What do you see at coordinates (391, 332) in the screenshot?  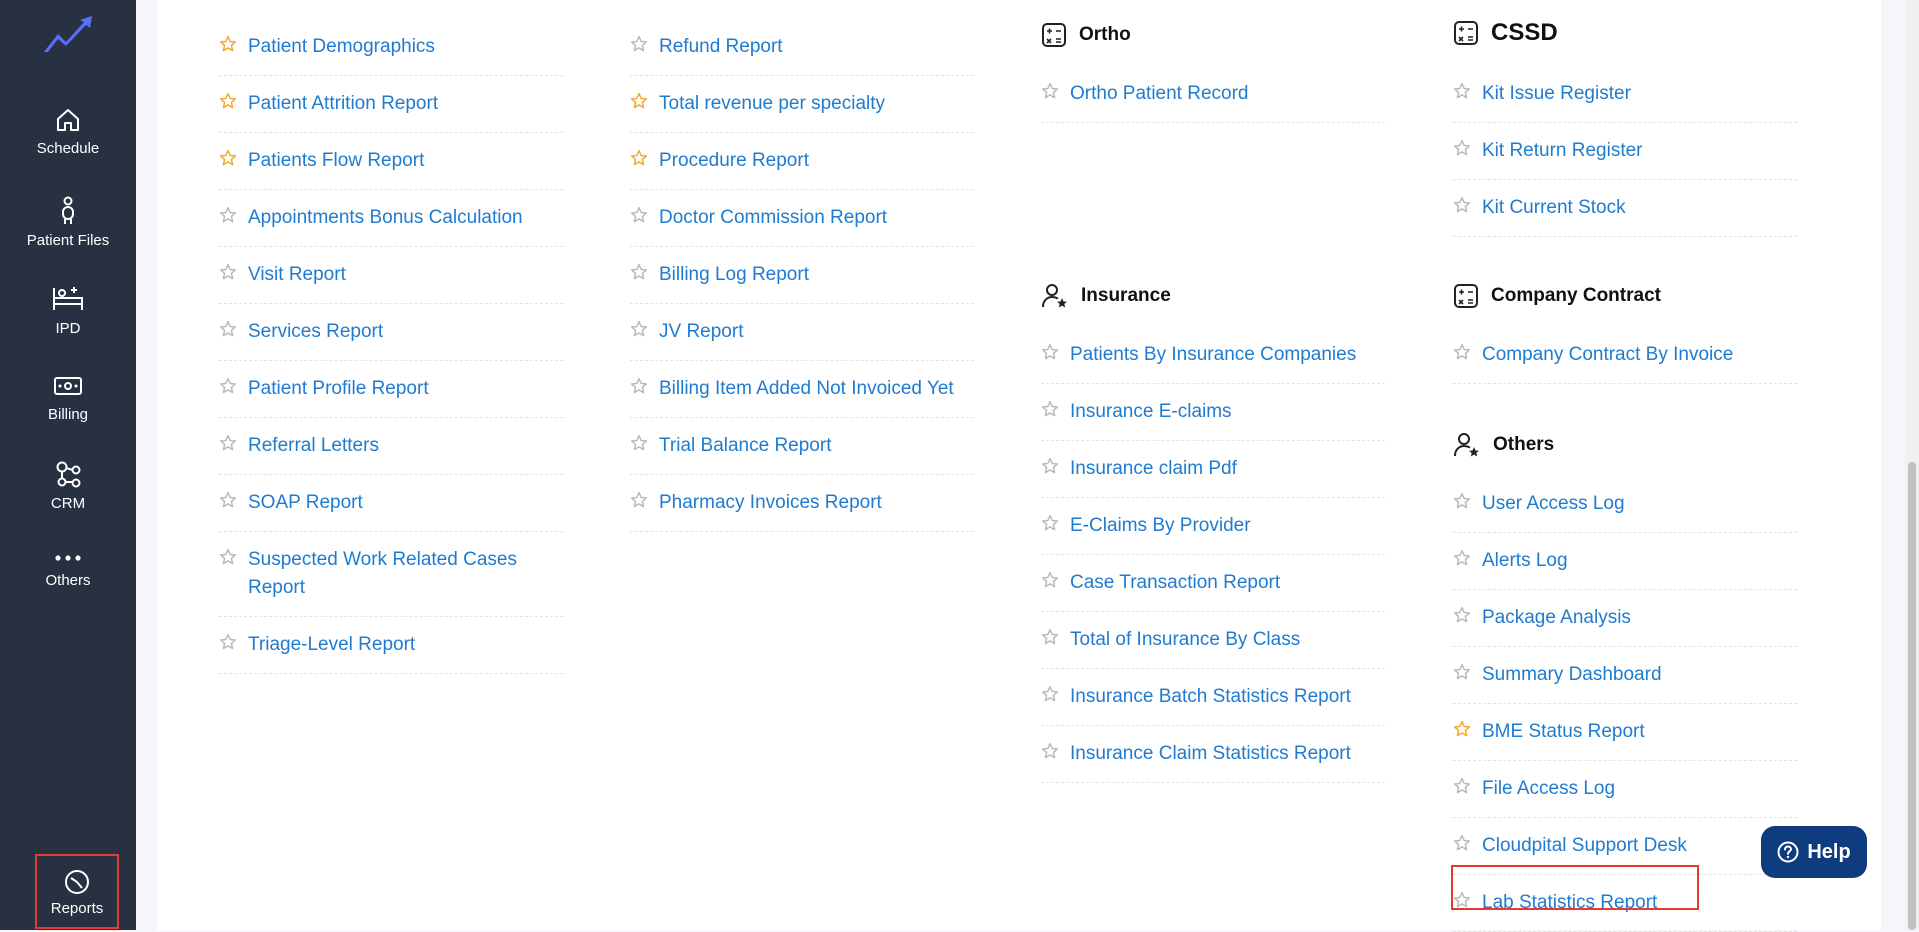 I see `report-link: Services Report` at bounding box center [391, 332].